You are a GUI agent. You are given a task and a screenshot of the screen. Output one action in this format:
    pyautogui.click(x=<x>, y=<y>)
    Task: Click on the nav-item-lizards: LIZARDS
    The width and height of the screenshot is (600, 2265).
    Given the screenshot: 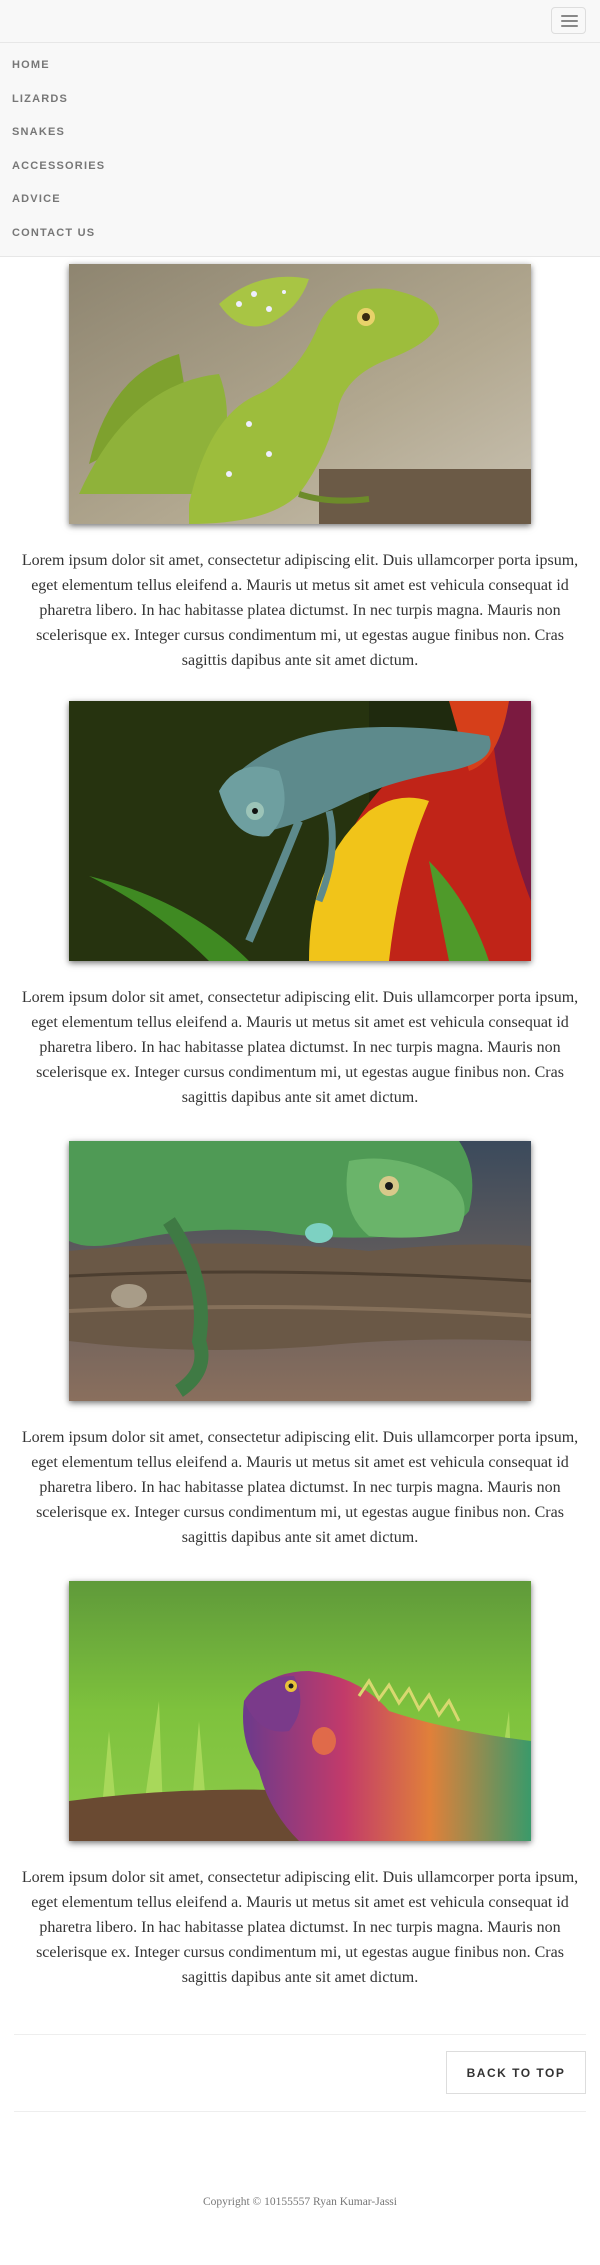 What is the action you would take?
    pyautogui.click(x=40, y=99)
    